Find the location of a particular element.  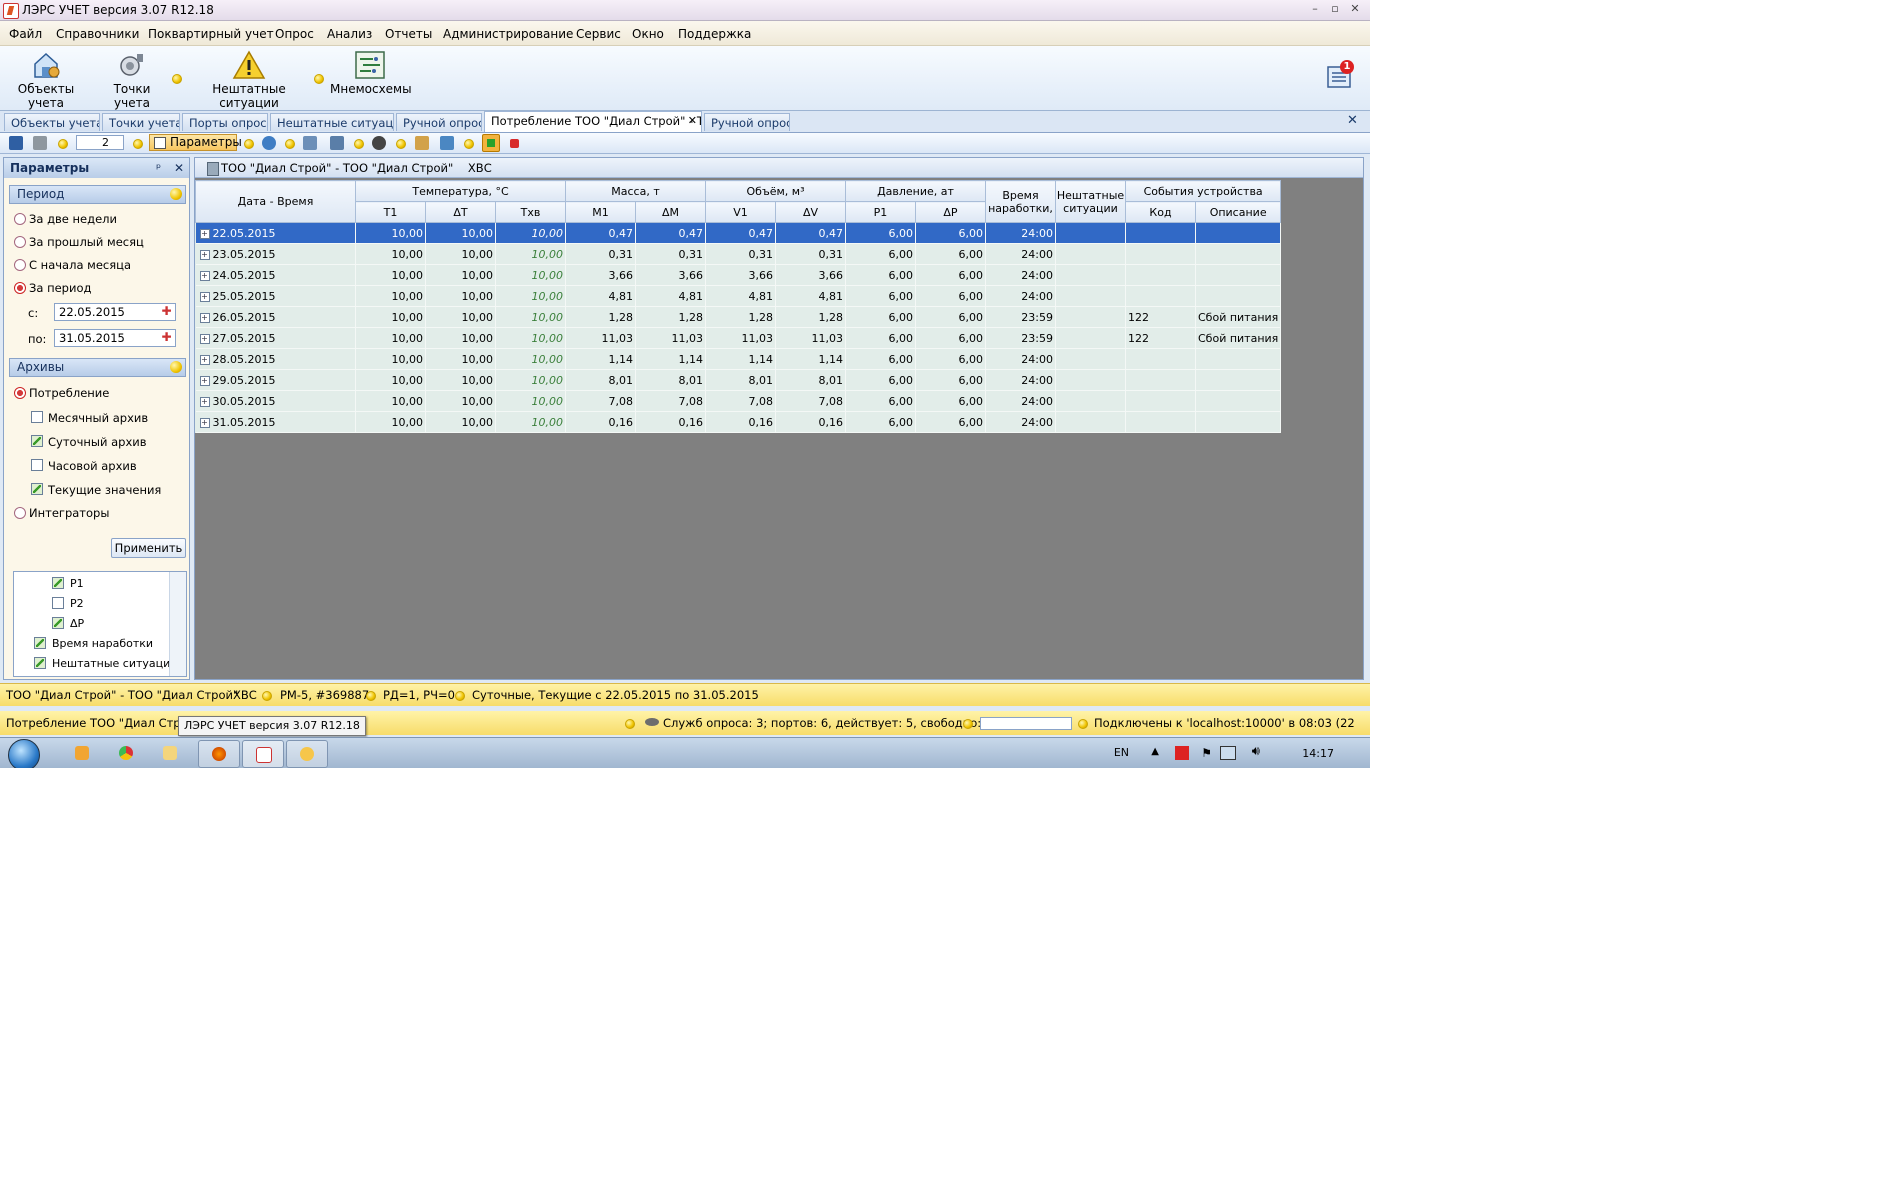

tab-emergencies: Нештатные ситуации is located at coordinates (332, 122).